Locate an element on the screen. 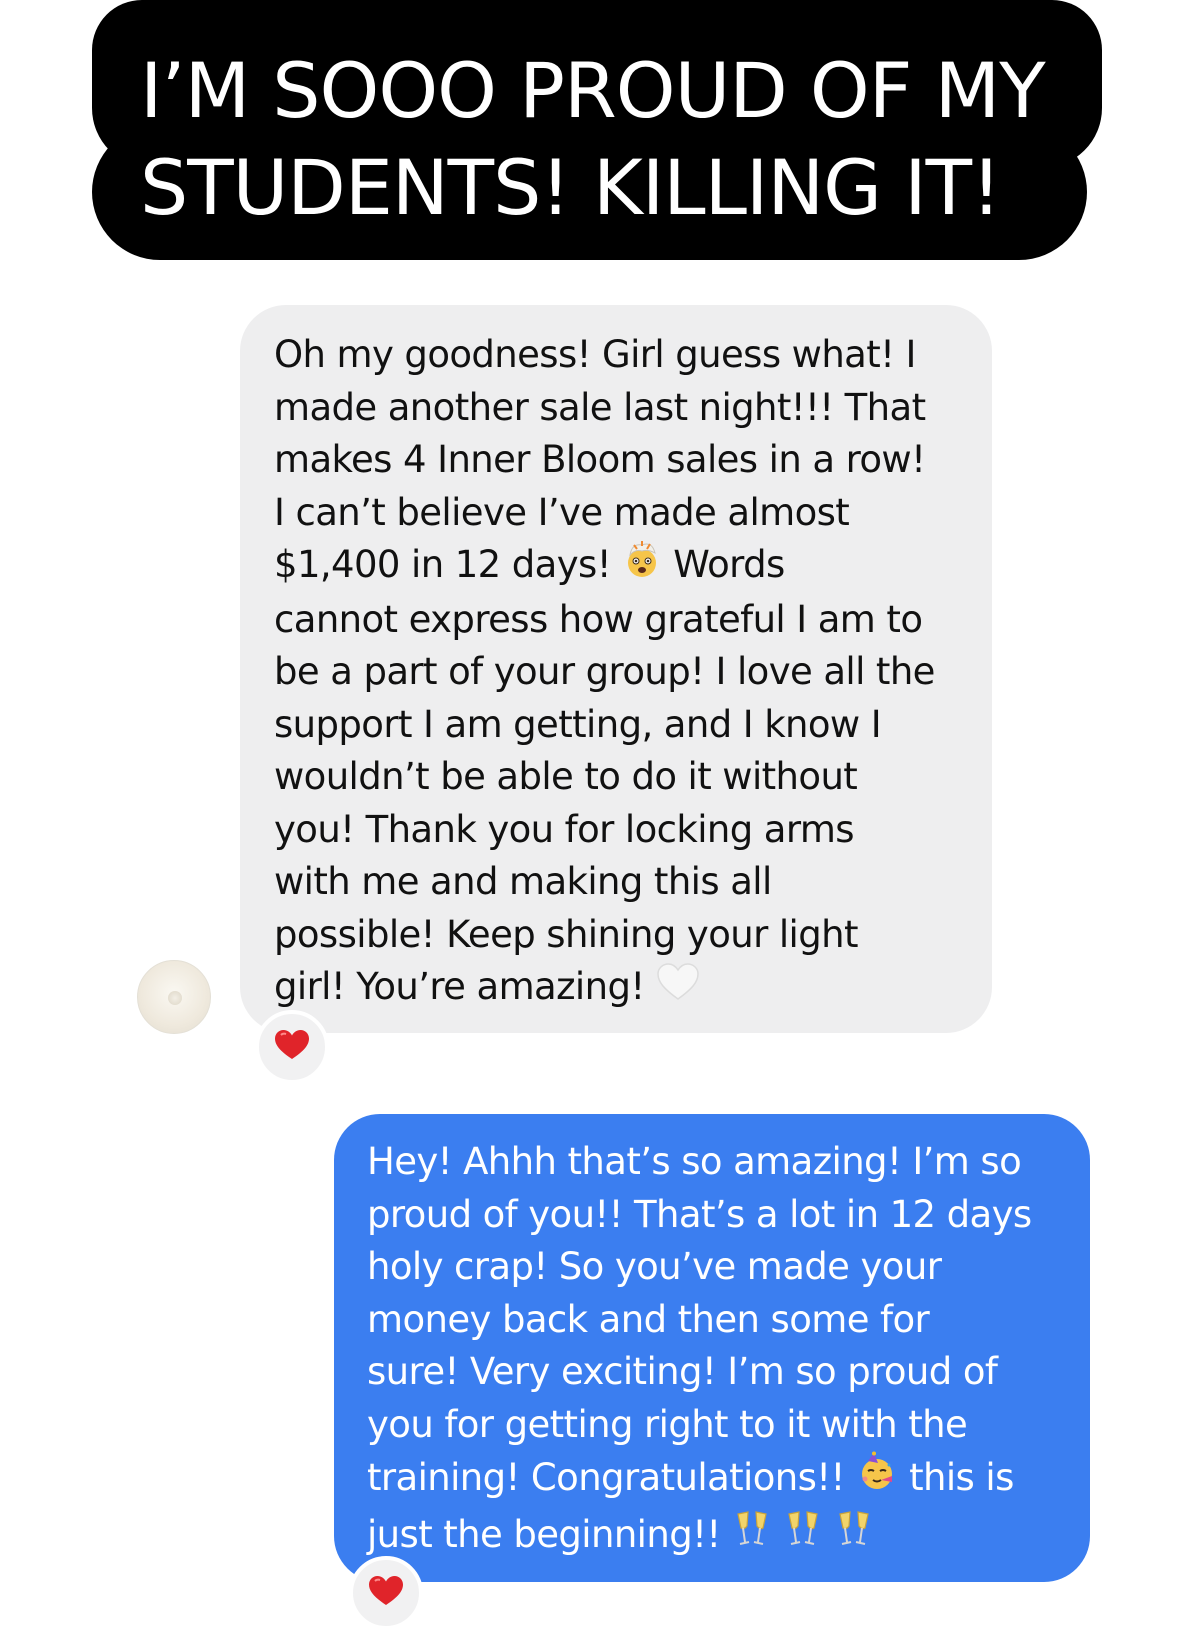 The image size is (1200, 1637). outgoing-message-line: this is is located at coordinates (961, 1477).